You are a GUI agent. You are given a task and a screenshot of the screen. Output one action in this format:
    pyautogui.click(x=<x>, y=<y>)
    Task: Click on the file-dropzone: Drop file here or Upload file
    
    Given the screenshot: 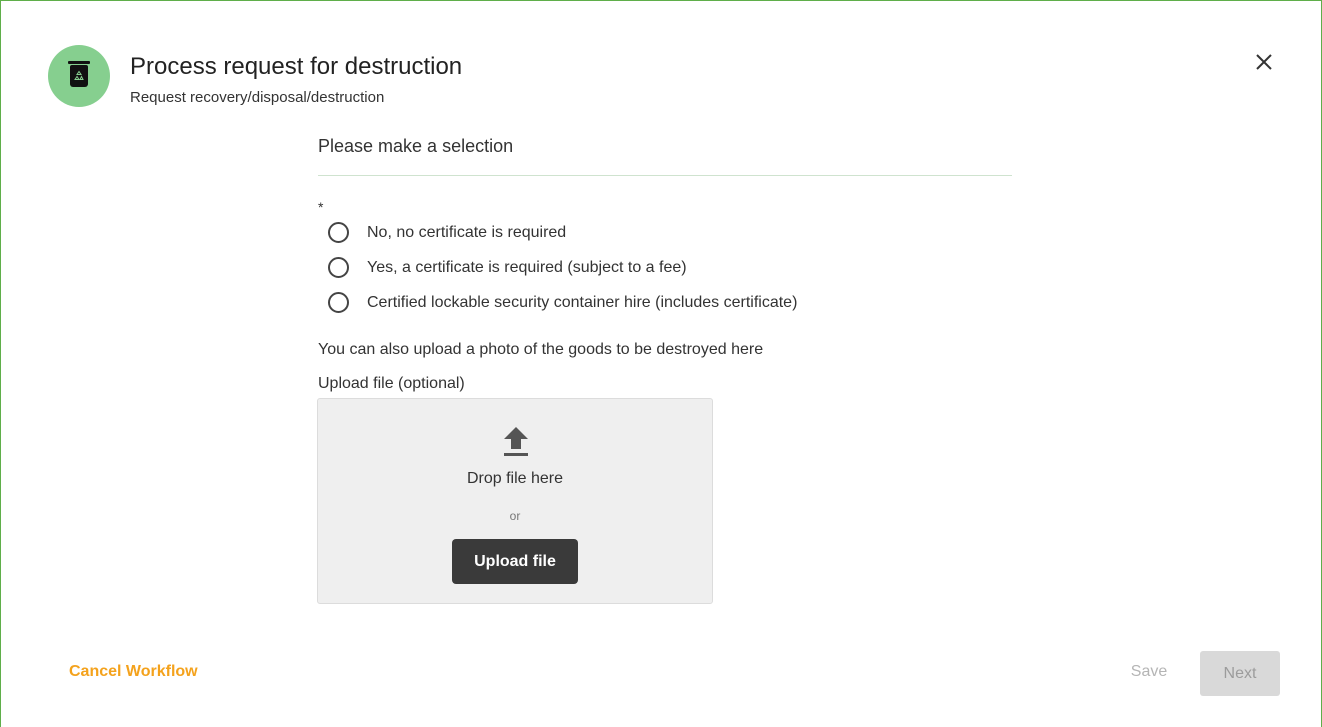 What is the action you would take?
    pyautogui.click(x=515, y=501)
    